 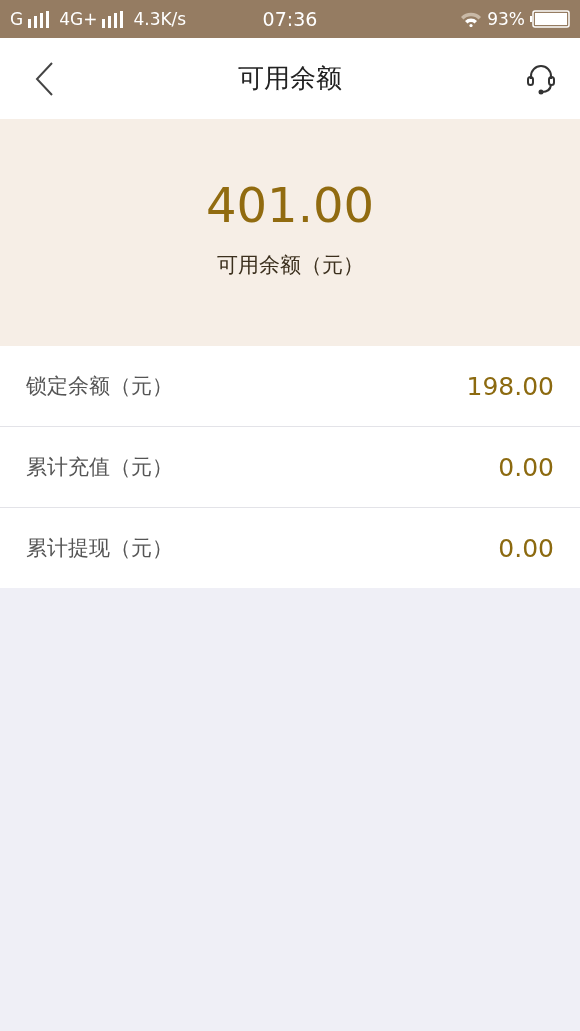 I want to click on clock-time: 07:36, so click(x=290, y=19).